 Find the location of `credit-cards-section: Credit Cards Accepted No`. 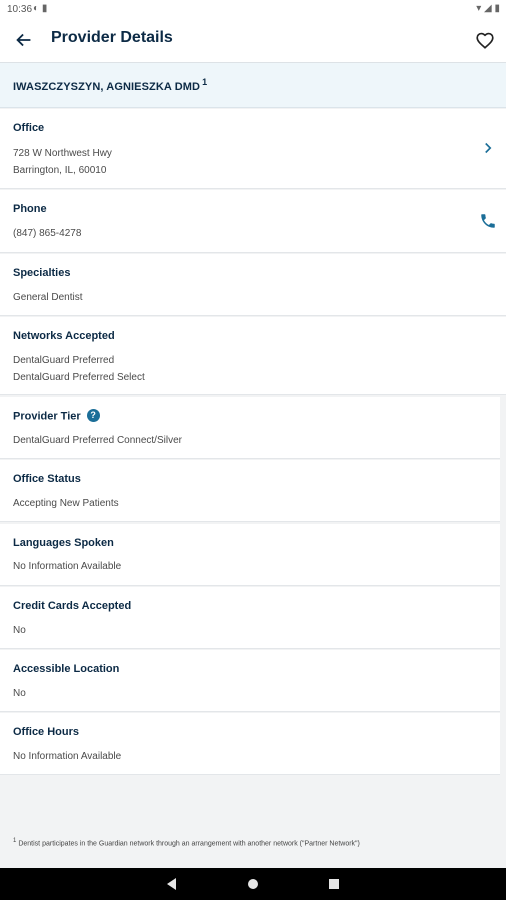

credit-cards-section: Credit Cards Accepted No is located at coordinates (250, 618).